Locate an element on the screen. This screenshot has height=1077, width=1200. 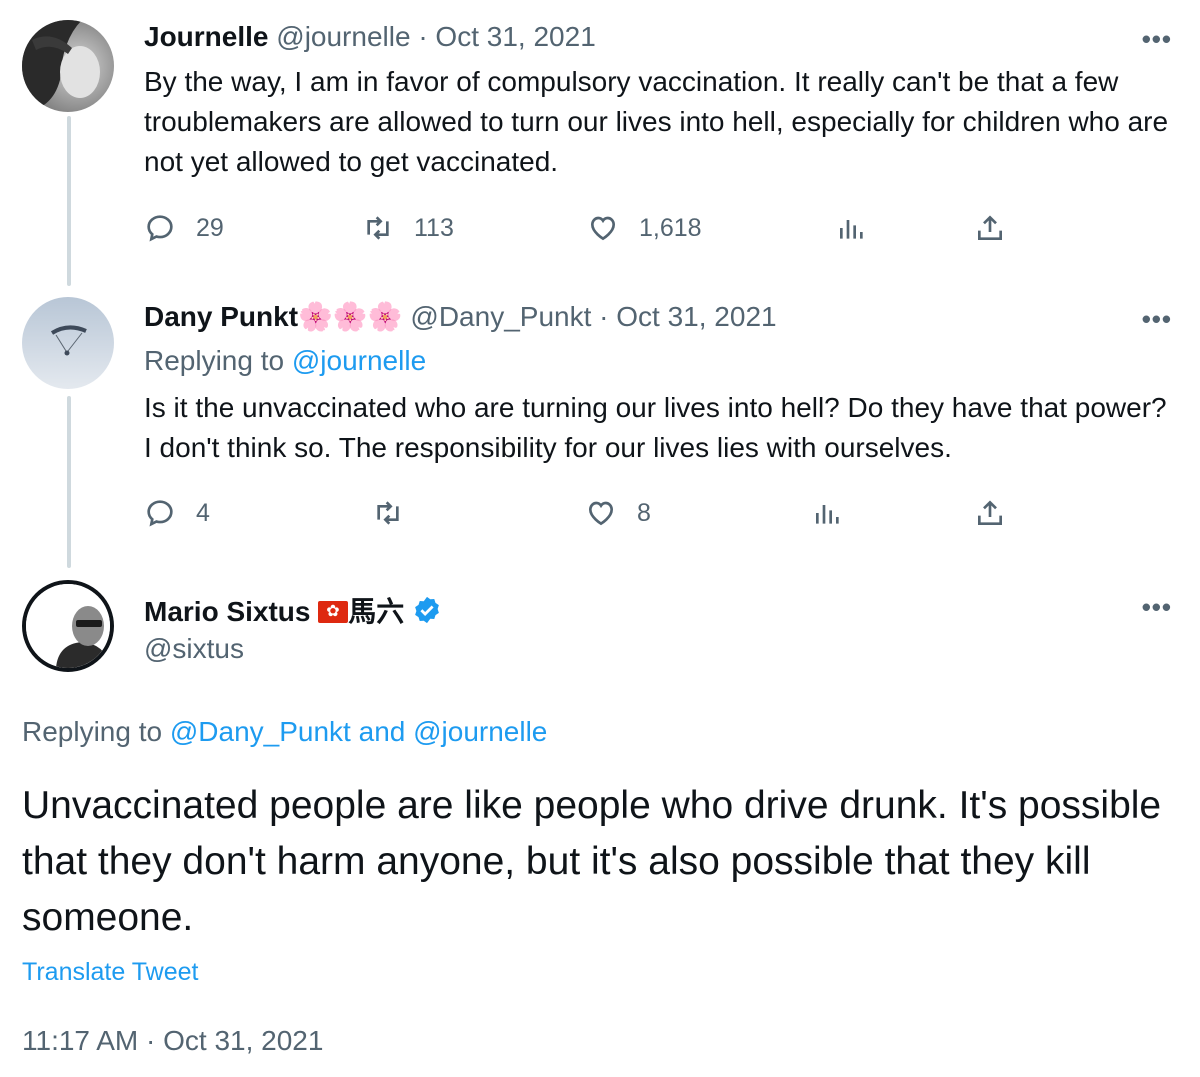
tweet-header: Mario Sixtus ✿ 馬六 is located at coordinates (293, 610).